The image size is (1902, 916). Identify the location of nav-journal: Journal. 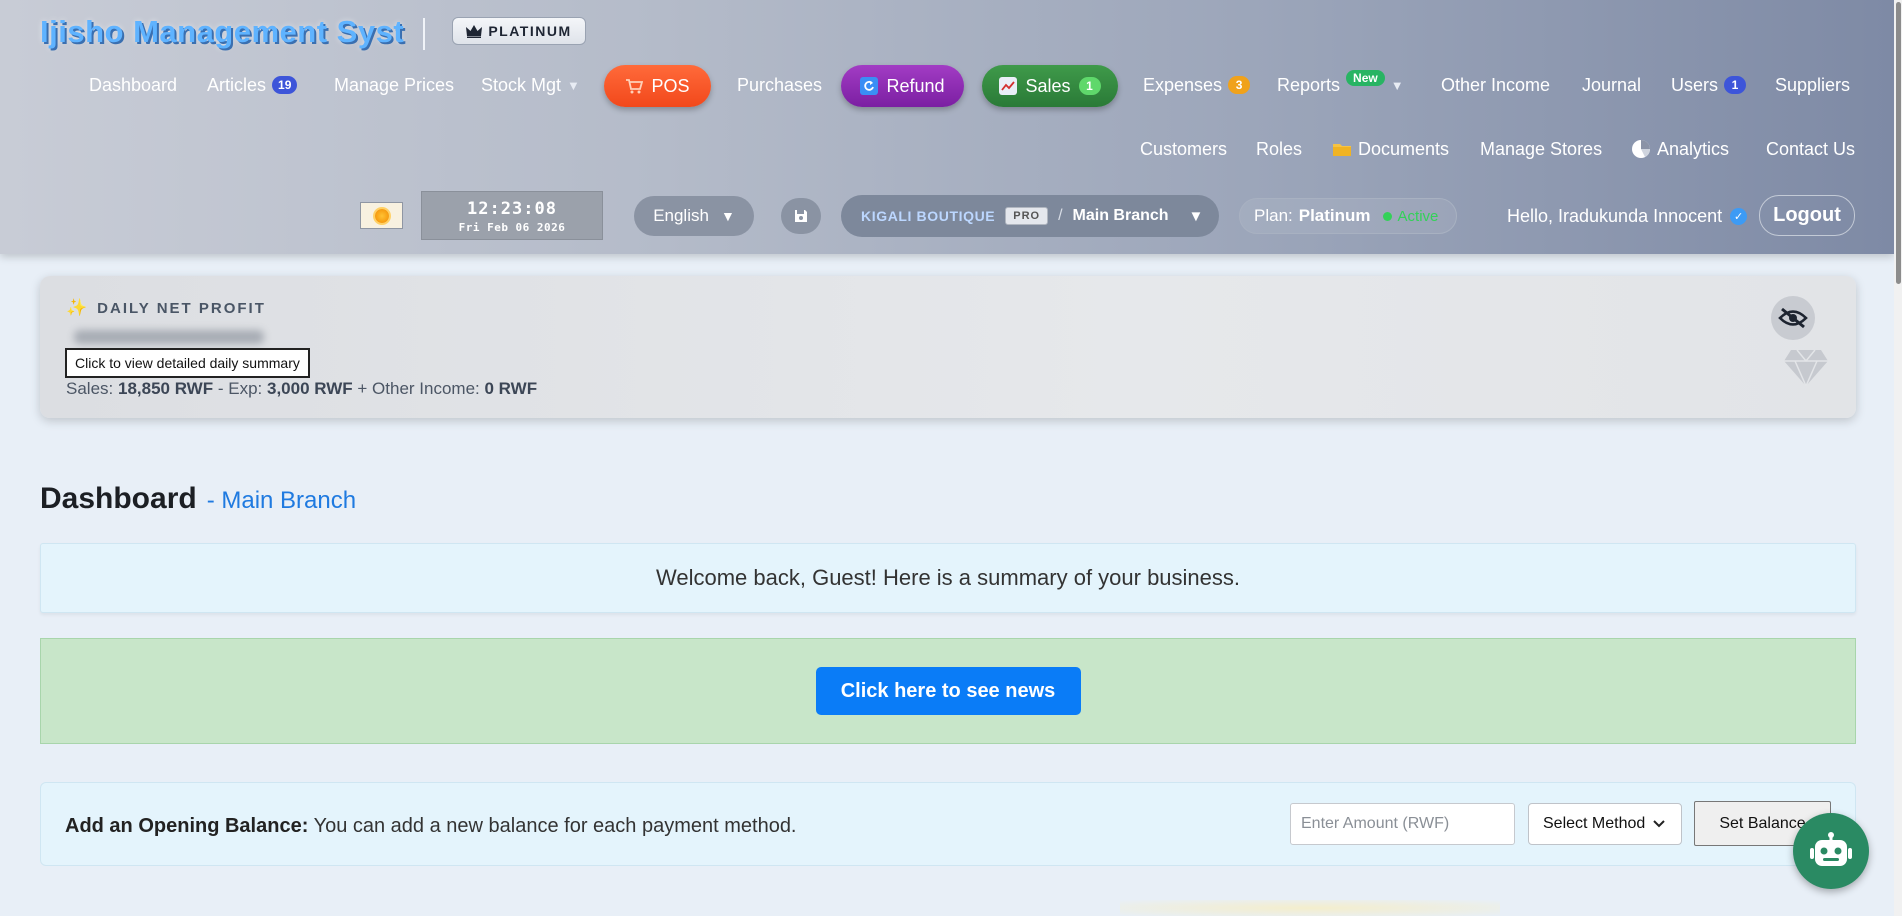
(1611, 85).